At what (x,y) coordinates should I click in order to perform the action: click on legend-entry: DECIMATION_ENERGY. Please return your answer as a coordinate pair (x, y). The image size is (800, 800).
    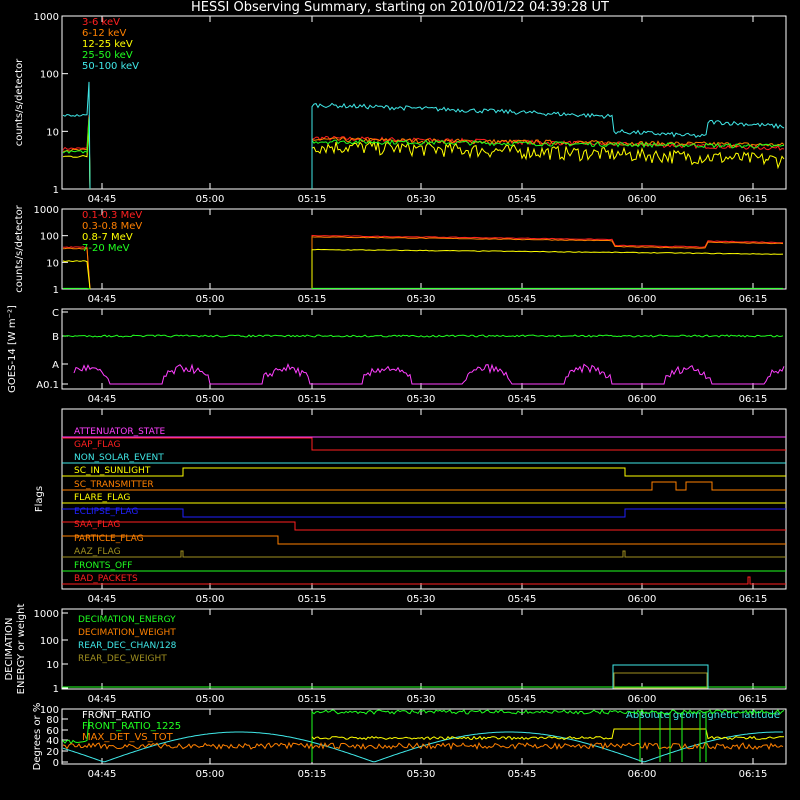
    Looking at the image, I should click on (127, 620).